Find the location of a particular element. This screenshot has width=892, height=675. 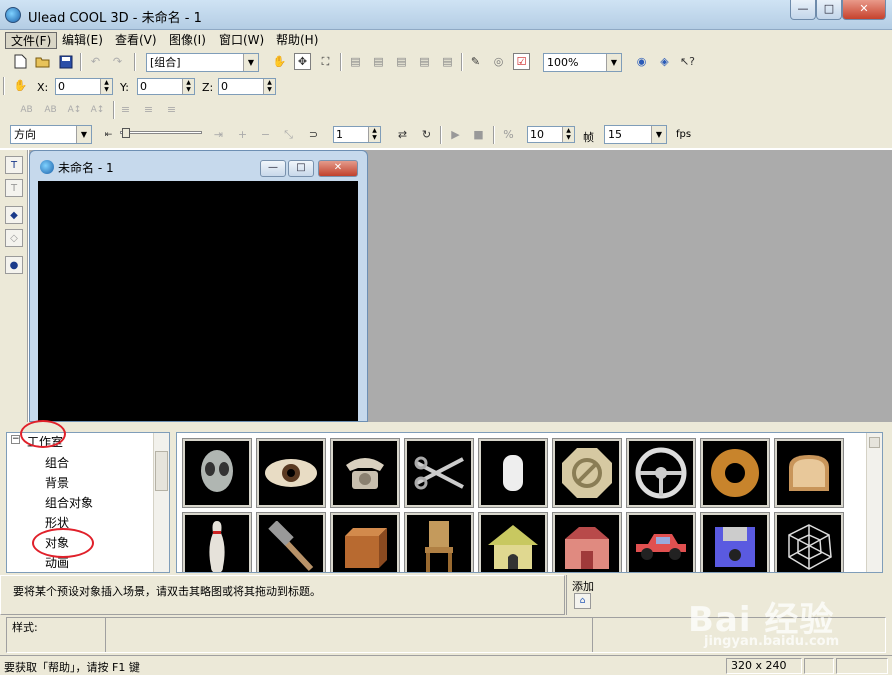

repeat-icon: ⇄ is located at coordinates (402, 134).